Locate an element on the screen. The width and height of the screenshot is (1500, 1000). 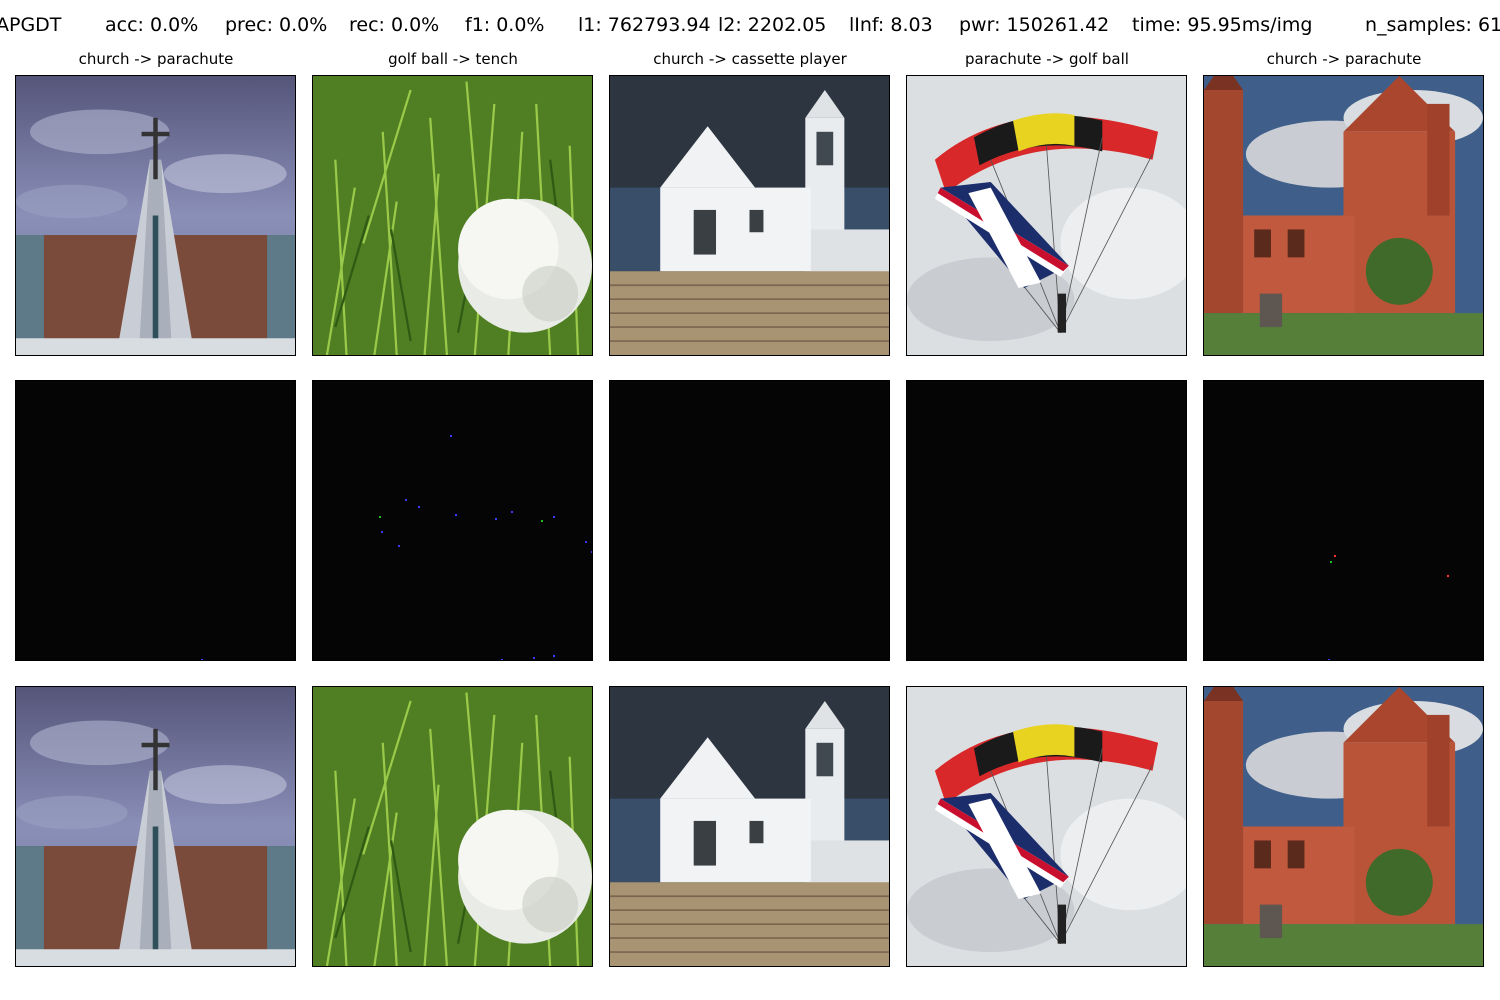
original-image-cross-monument is located at coordinates (155, 215).